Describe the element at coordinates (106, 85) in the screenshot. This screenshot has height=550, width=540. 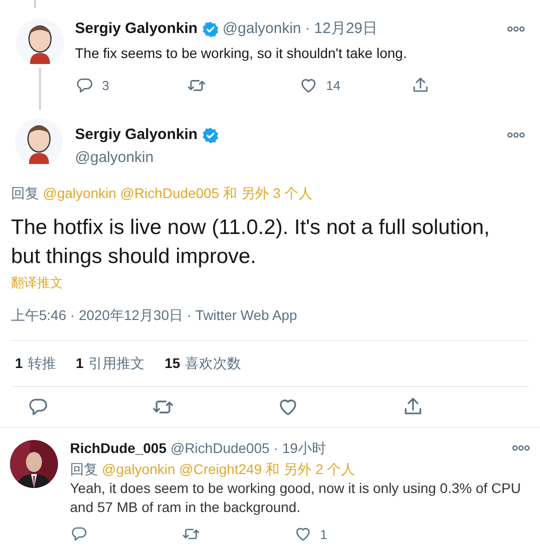
I see `action-count: 3` at that location.